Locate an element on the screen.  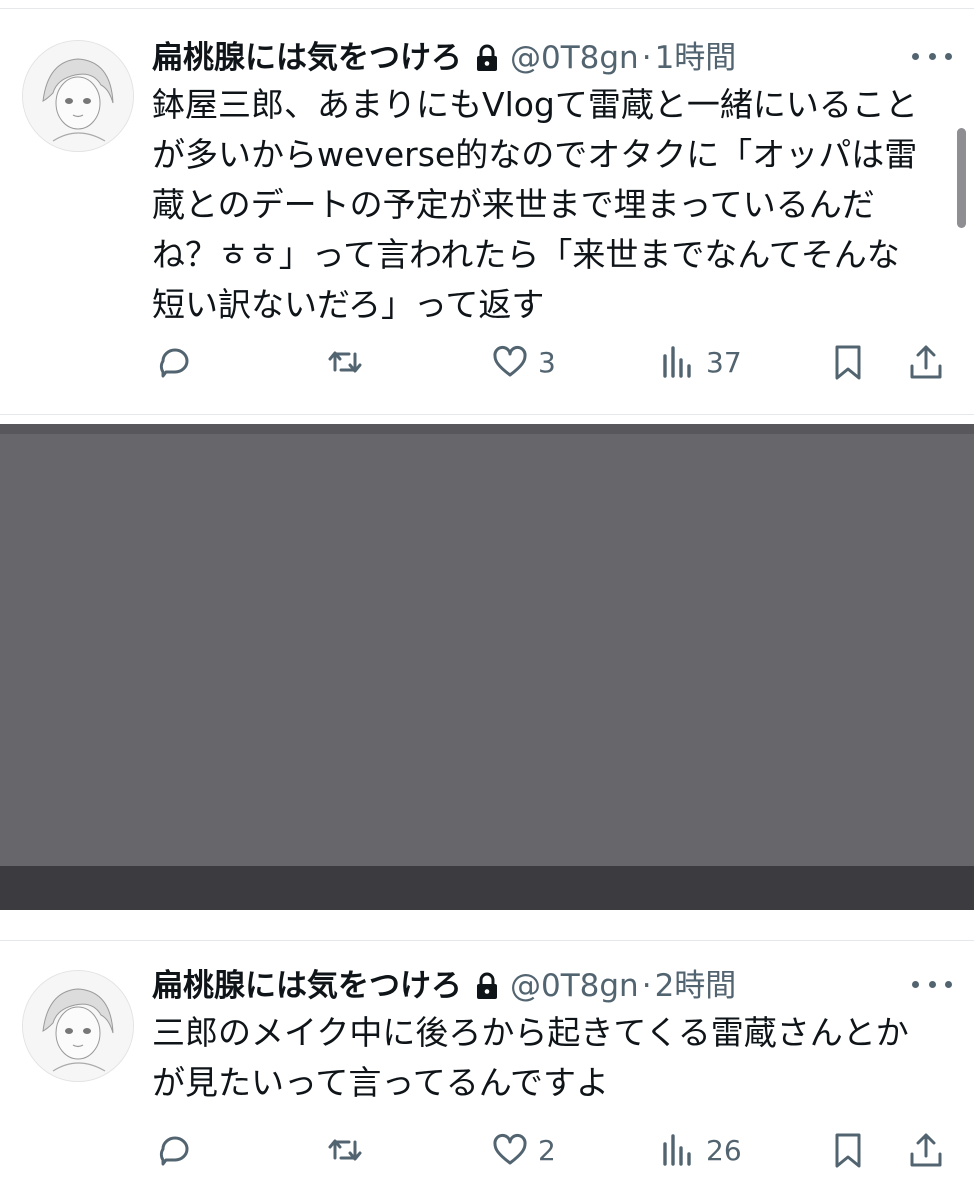
action-bar: 2 26 is located at coordinates (487, 1150).